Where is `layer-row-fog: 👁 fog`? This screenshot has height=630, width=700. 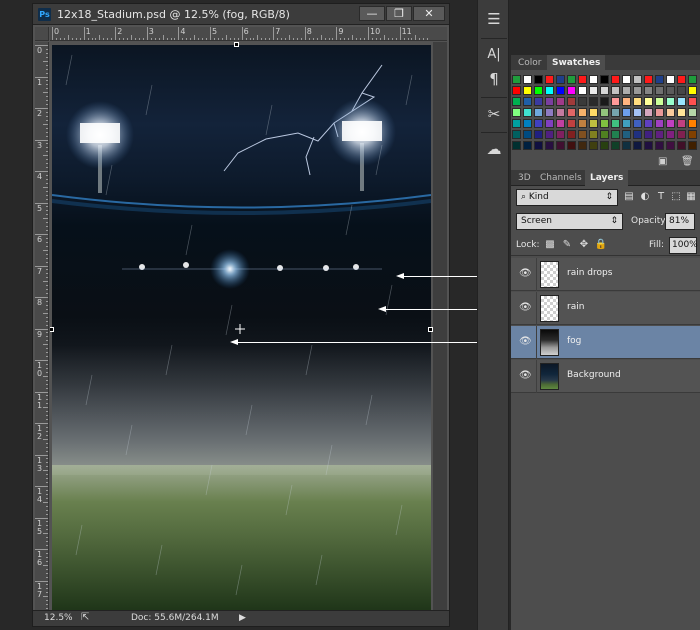
layer-row-fog: 👁 fog is located at coordinates (605, 342).